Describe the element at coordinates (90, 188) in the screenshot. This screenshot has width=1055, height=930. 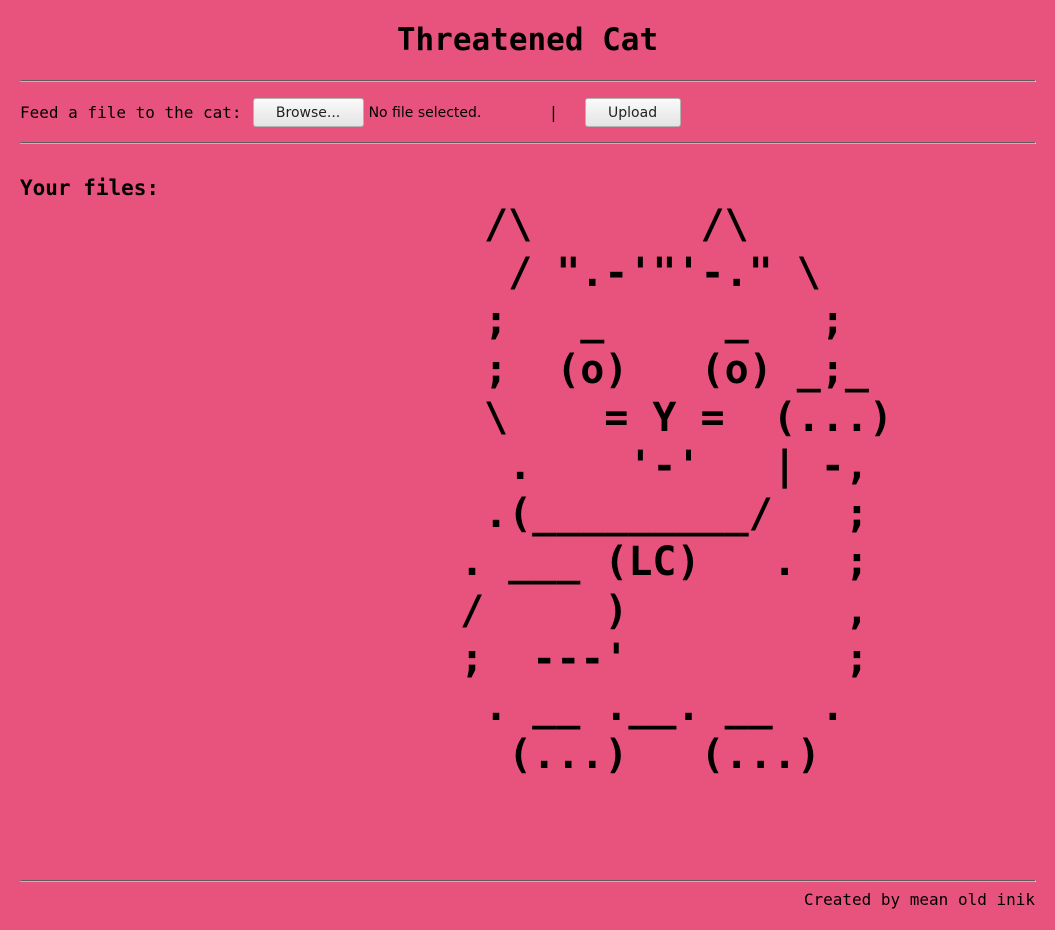
I see `files-heading: Your files:` at that location.